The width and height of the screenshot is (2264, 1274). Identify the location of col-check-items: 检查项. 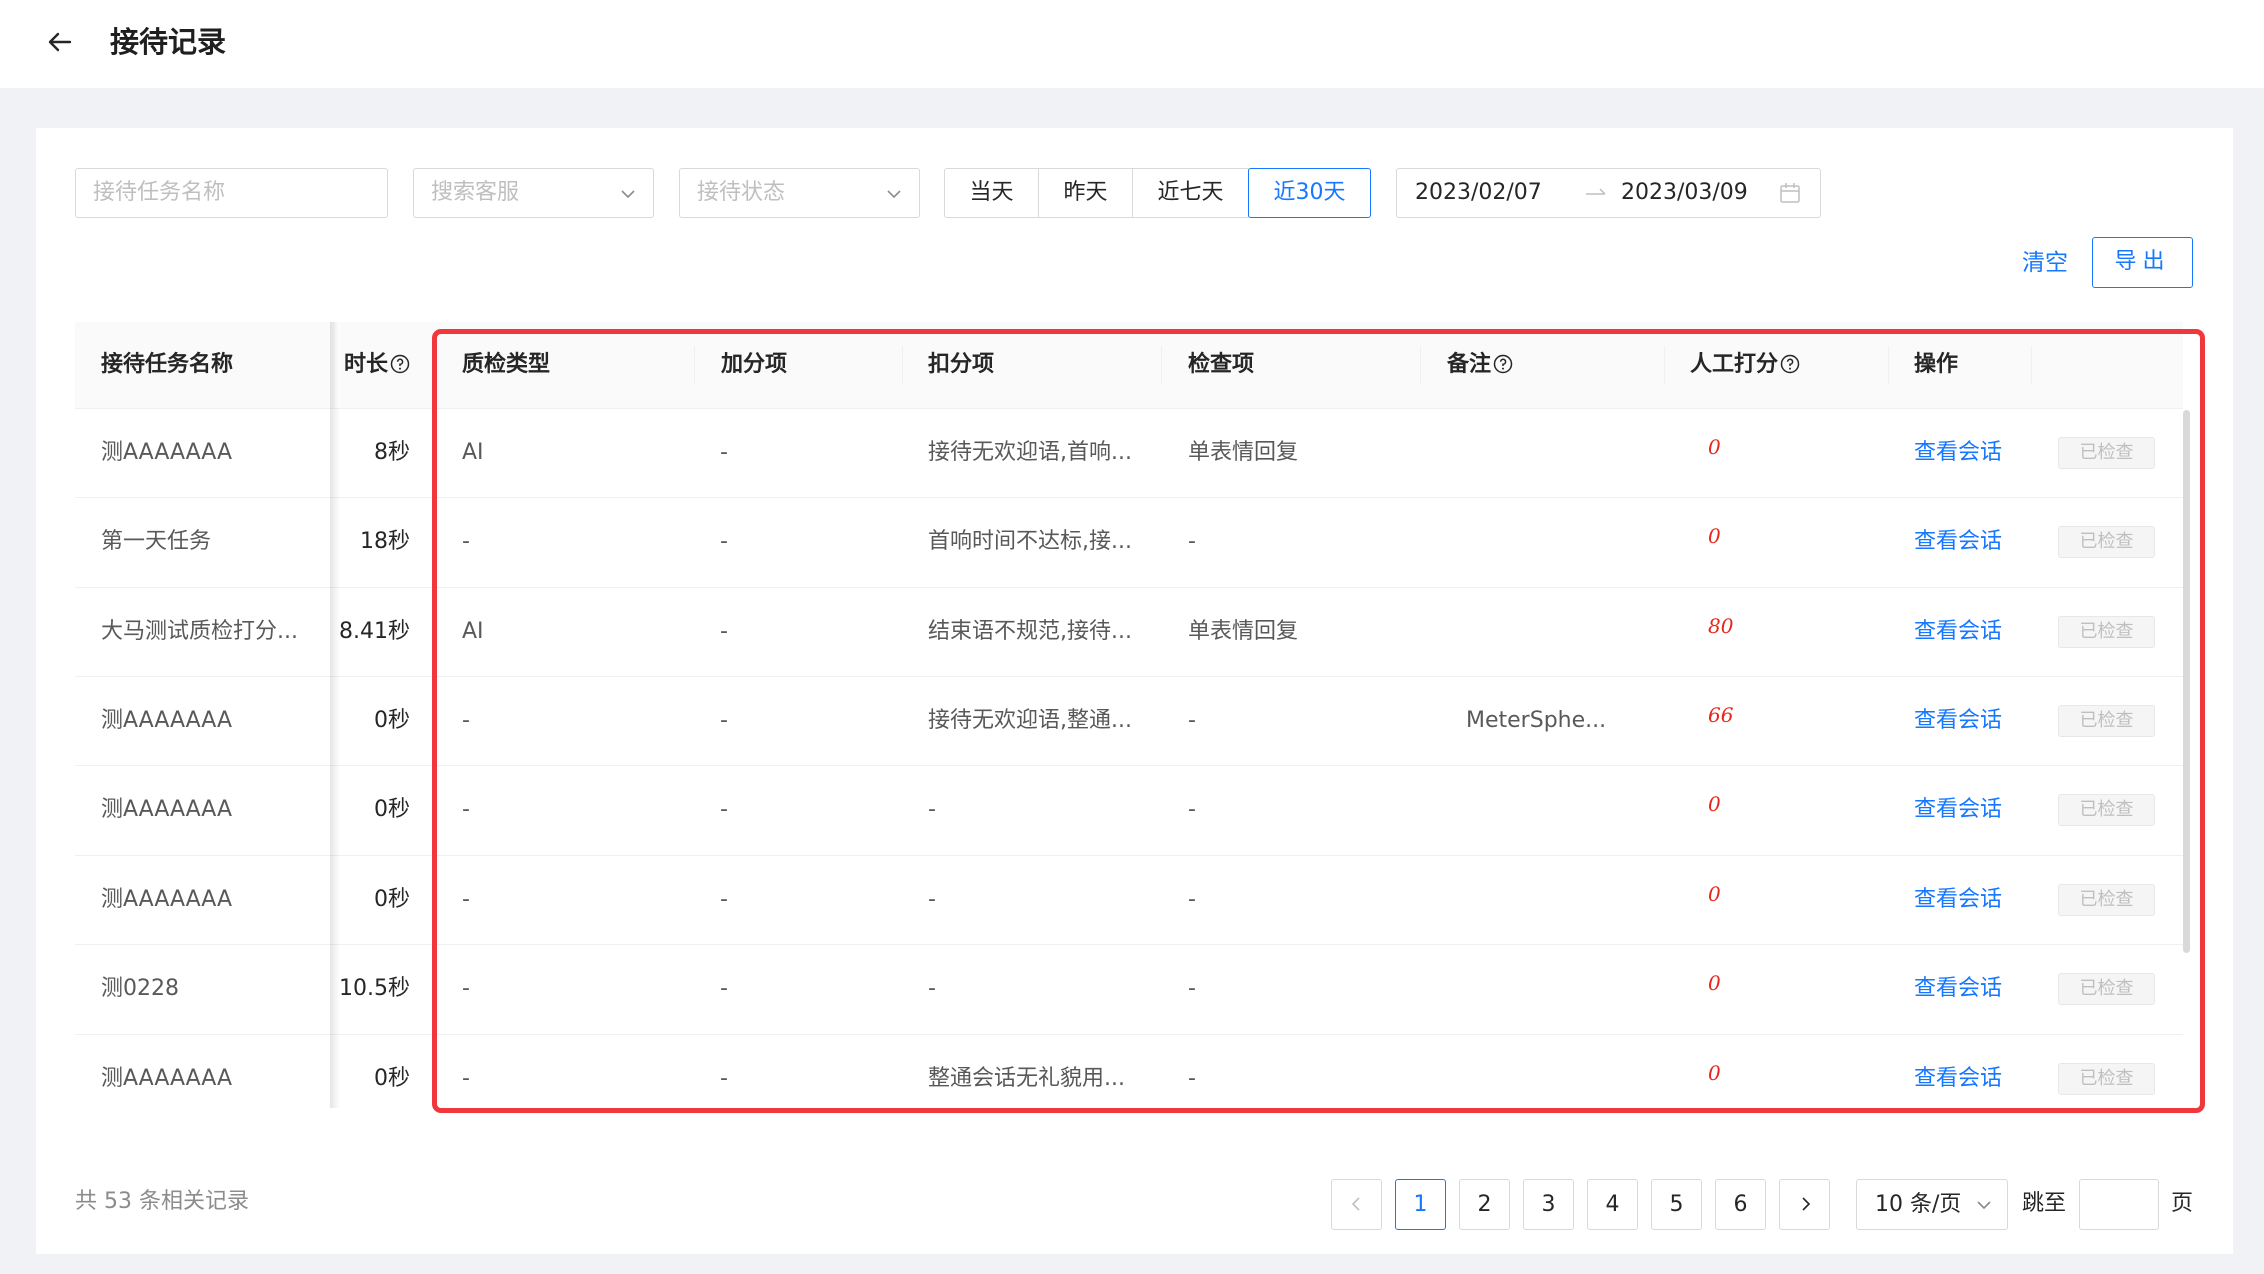
(1221, 364).